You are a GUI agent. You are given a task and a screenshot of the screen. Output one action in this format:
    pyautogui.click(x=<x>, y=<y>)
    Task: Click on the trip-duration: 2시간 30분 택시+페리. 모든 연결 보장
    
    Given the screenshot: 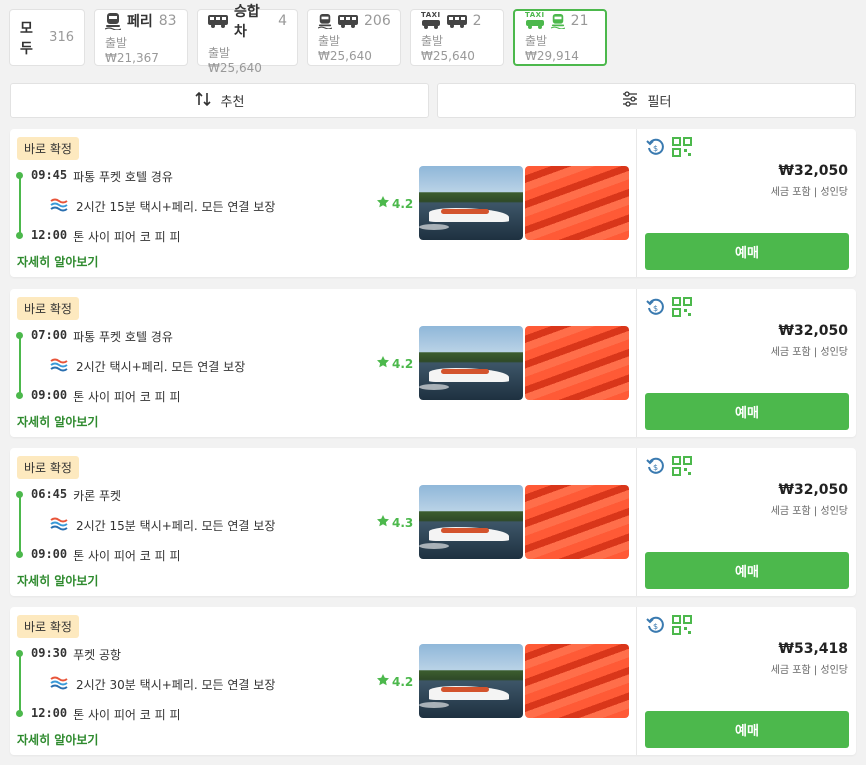 What is the action you would take?
    pyautogui.click(x=176, y=685)
    